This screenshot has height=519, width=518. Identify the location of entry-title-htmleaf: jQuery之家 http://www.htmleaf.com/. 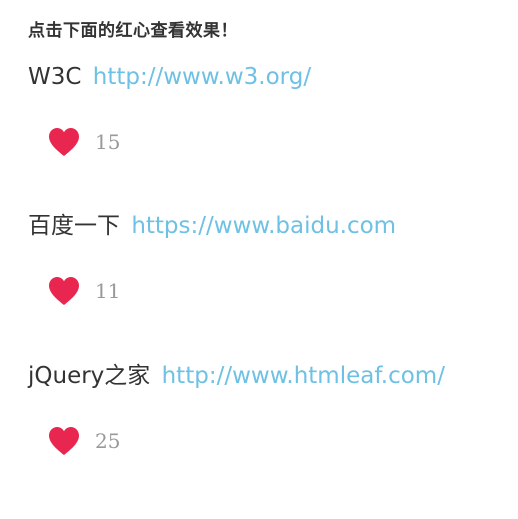
(236, 376).